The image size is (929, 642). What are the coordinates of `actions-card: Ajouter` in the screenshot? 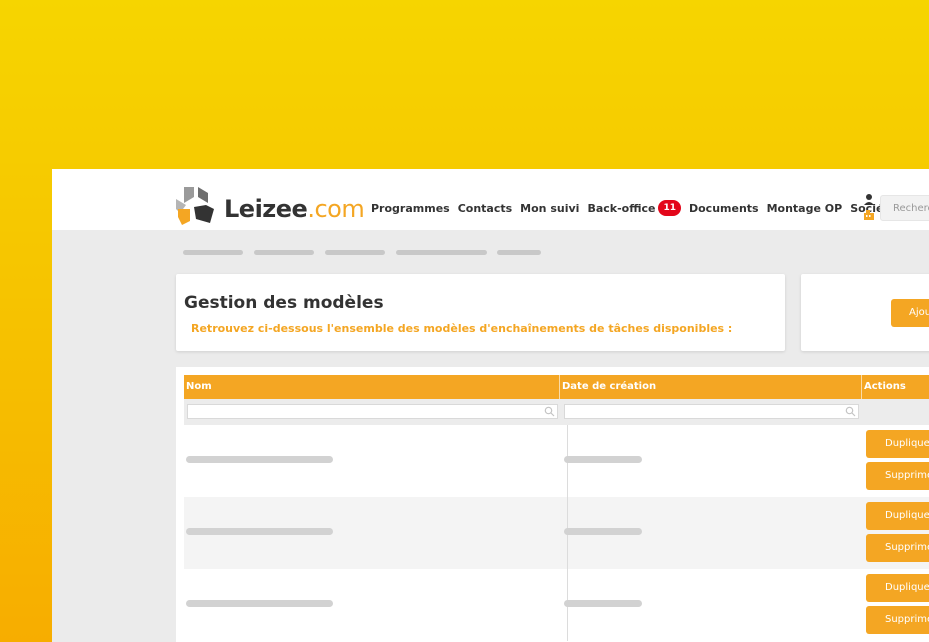 It's located at (865, 312).